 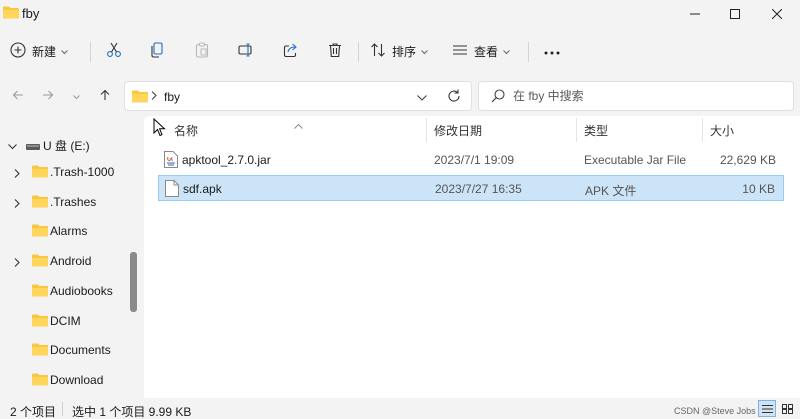 I want to click on back-button, so click(x=18, y=96).